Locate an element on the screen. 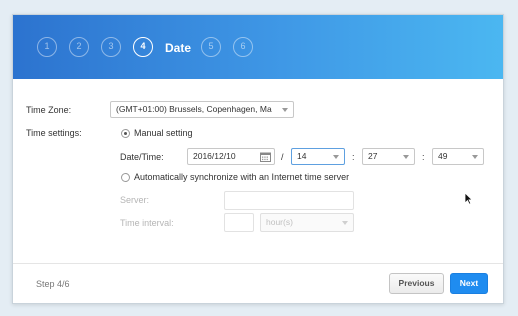 The height and width of the screenshot is (316, 518). auto-sync-radio is located at coordinates (125, 177).